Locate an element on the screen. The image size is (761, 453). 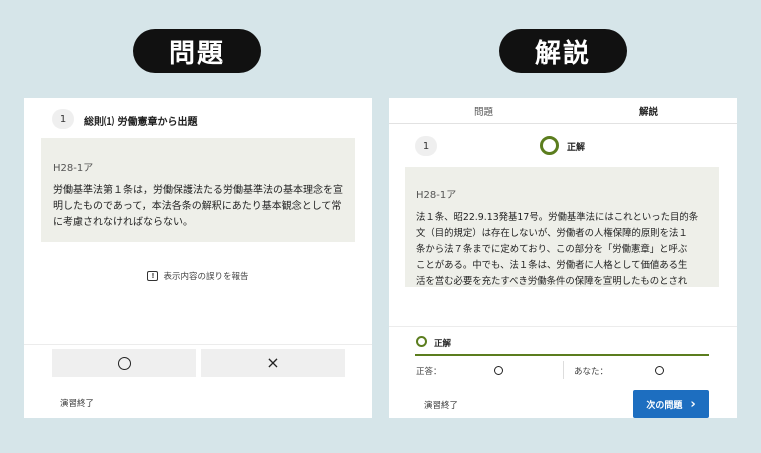
question-label: 問題 is located at coordinates (197, 51).